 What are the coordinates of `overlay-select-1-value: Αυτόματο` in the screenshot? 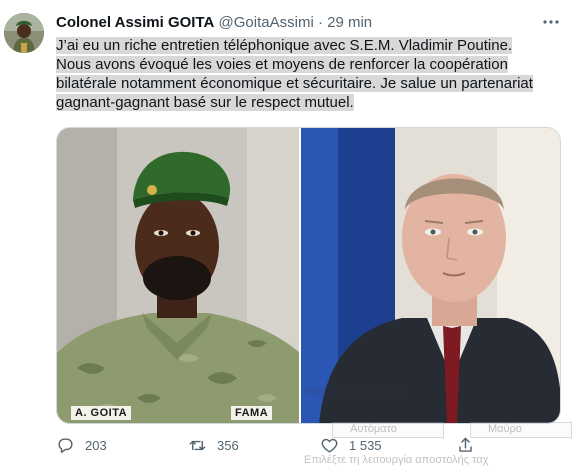 It's located at (373, 429).